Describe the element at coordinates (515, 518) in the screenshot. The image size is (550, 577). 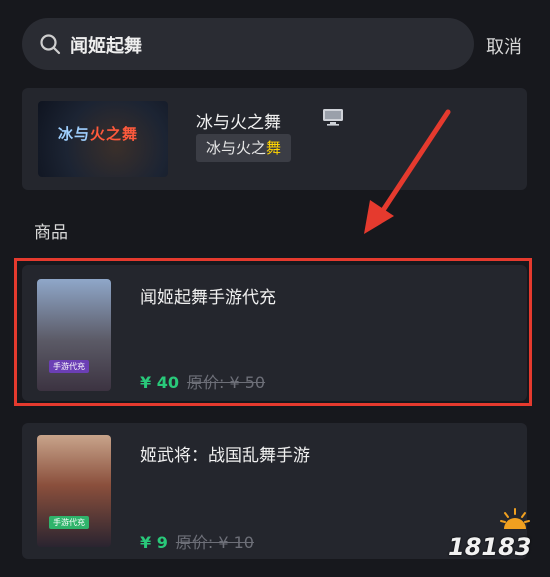
I see `sun-icon` at that location.